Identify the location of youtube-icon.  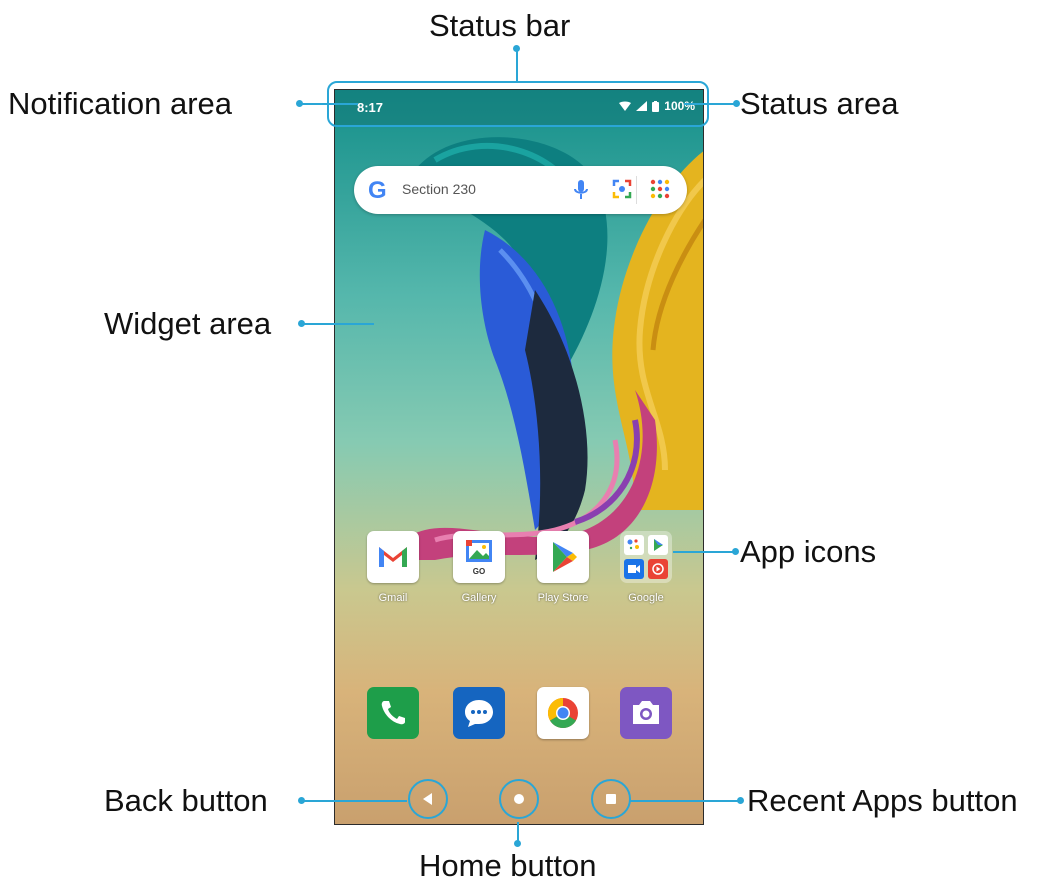
(658, 569).